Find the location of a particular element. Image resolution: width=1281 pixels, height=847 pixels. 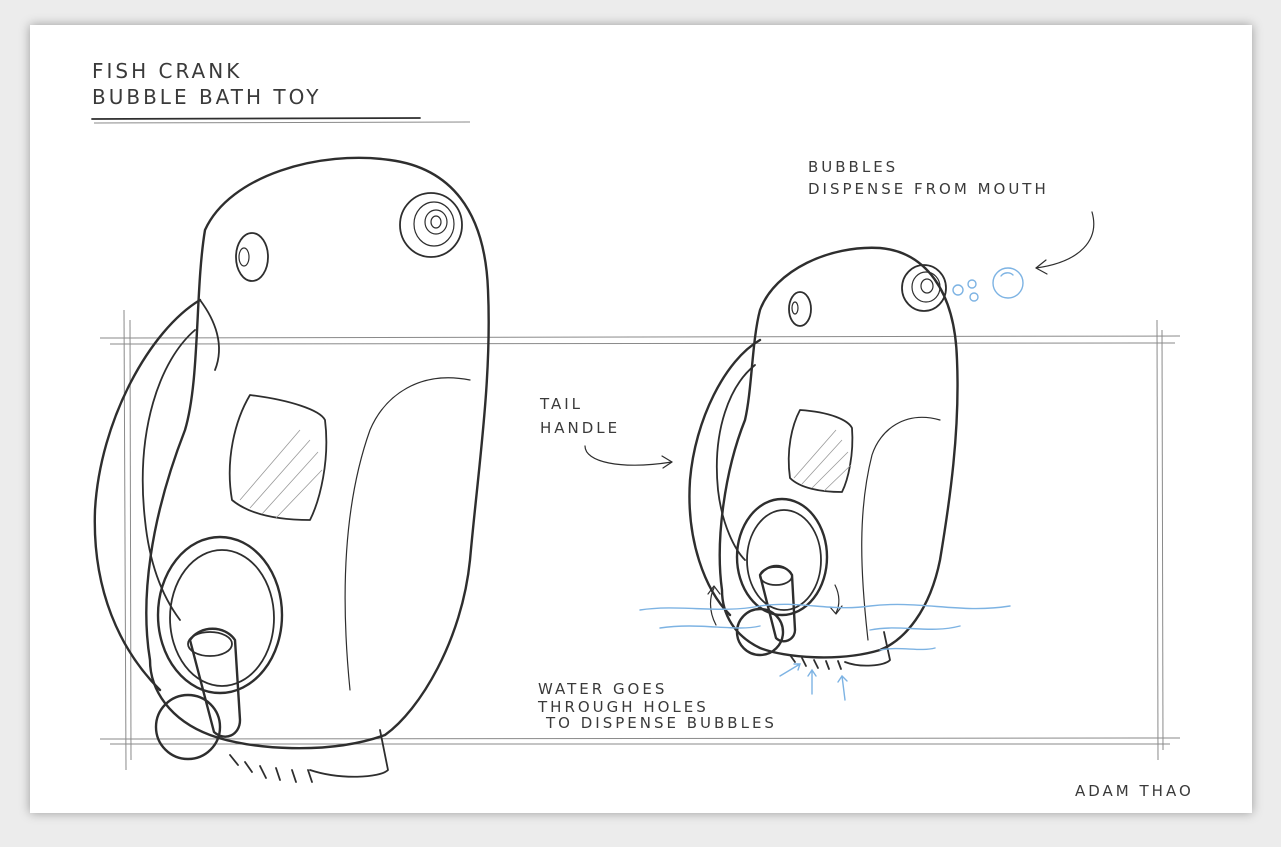

title-line-2: BUBBLE BATH TOY is located at coordinates (206, 97).